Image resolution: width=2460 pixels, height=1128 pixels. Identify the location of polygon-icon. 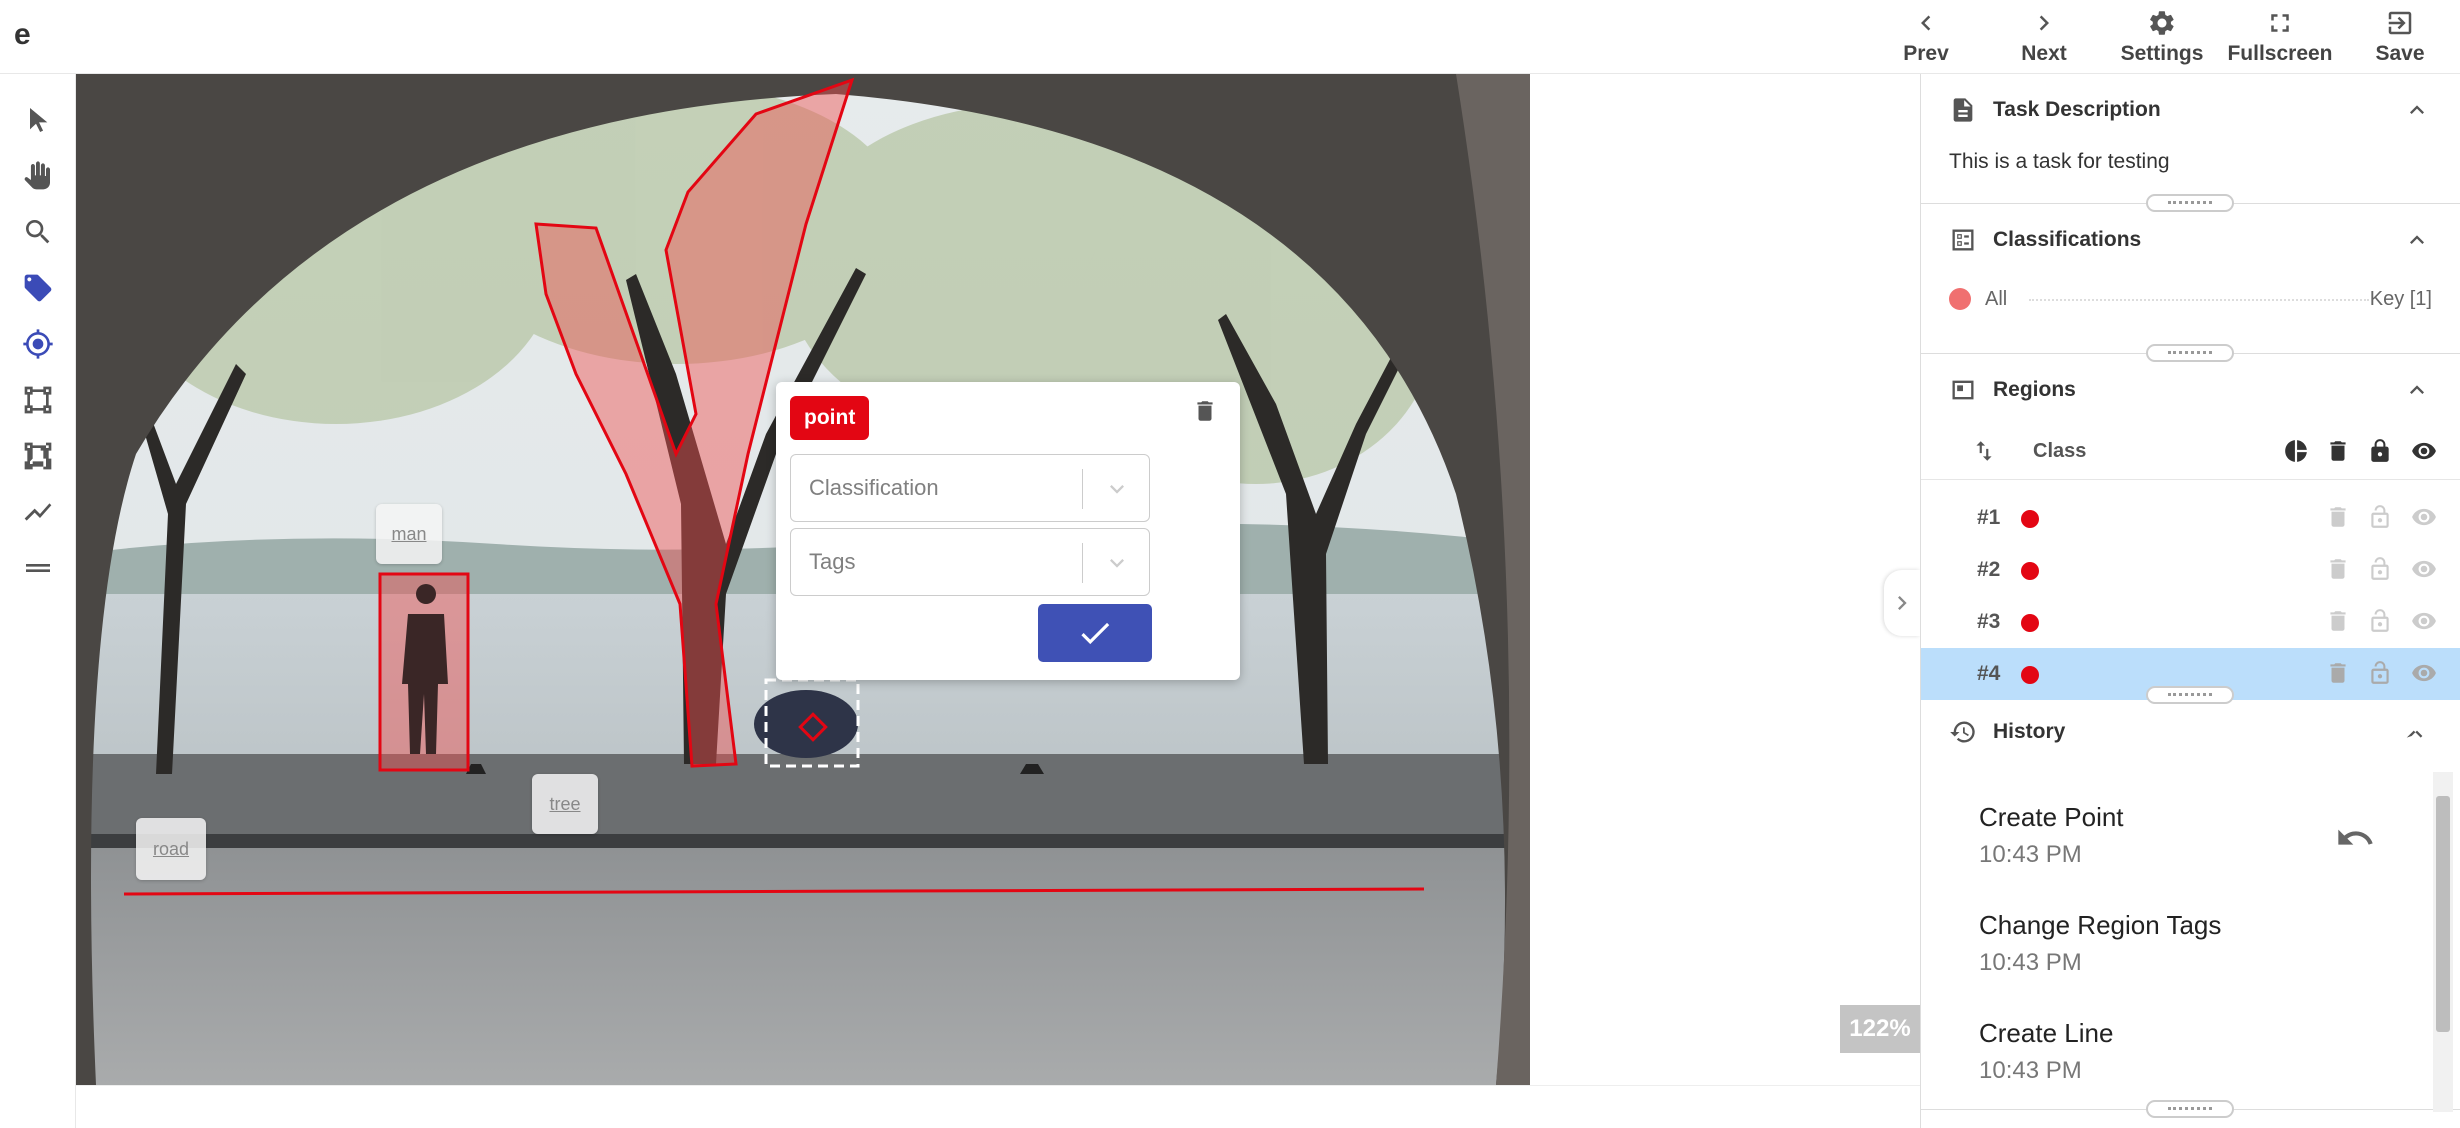
(38, 456).